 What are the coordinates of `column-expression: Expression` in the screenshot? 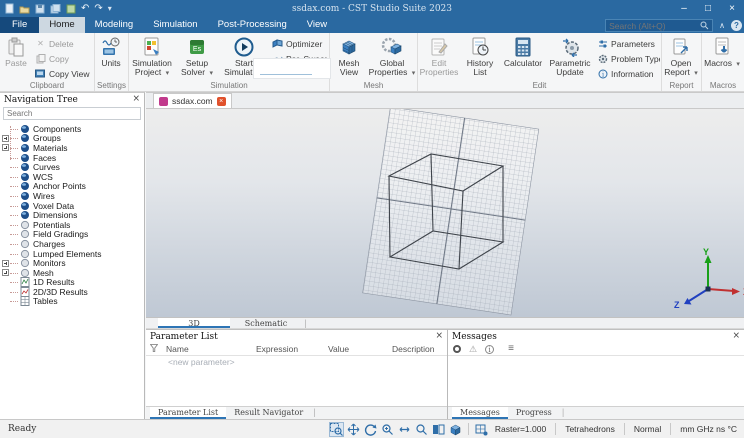 It's located at (288, 349).